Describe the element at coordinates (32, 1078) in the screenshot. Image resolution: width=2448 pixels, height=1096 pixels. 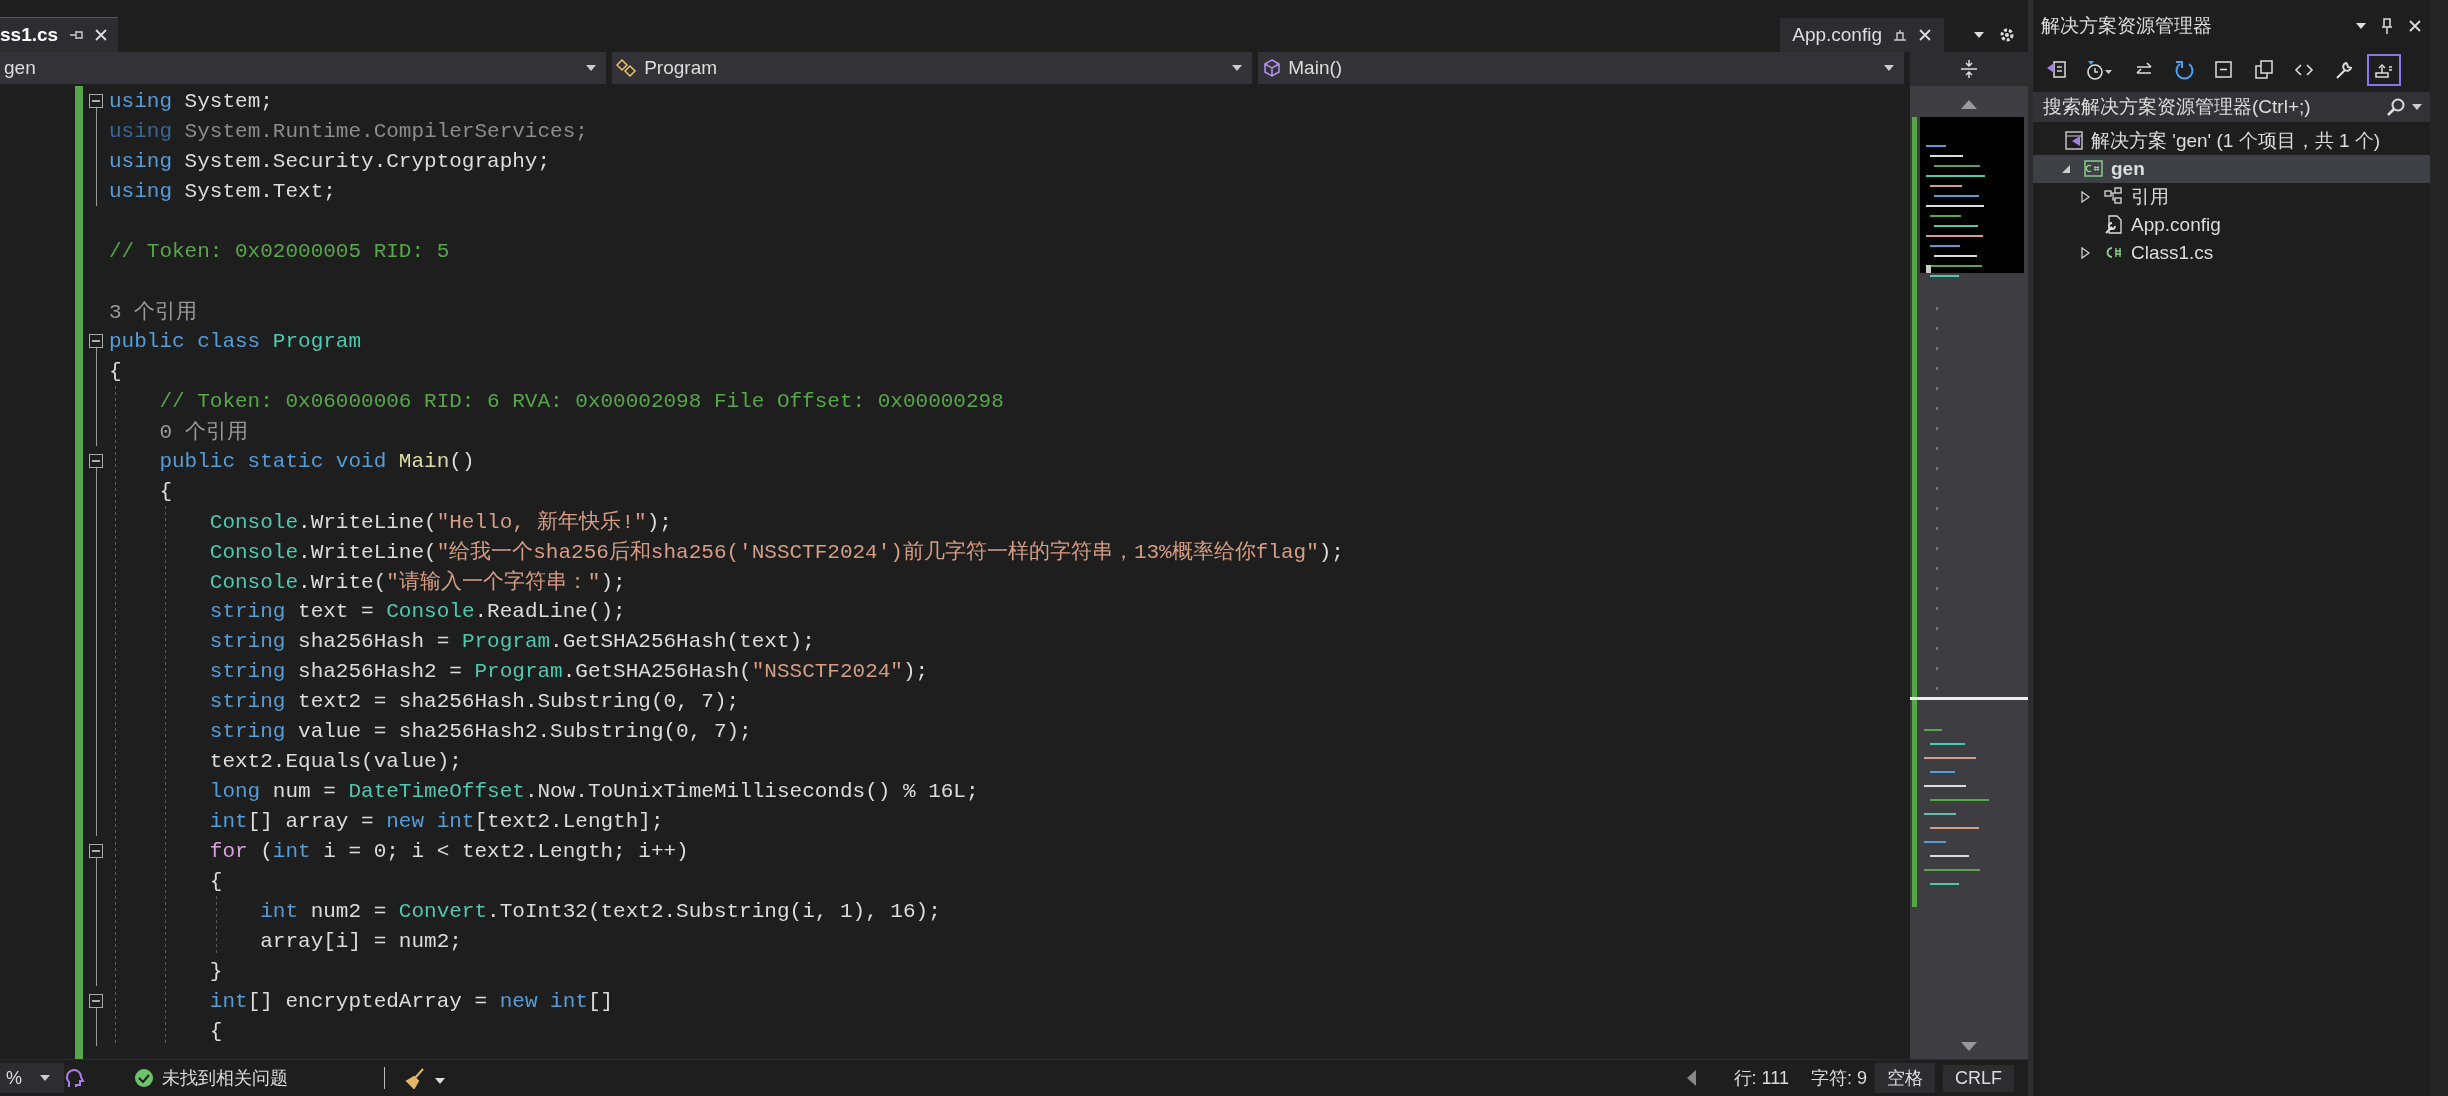
I see `zoom-dropdown: %` at that location.